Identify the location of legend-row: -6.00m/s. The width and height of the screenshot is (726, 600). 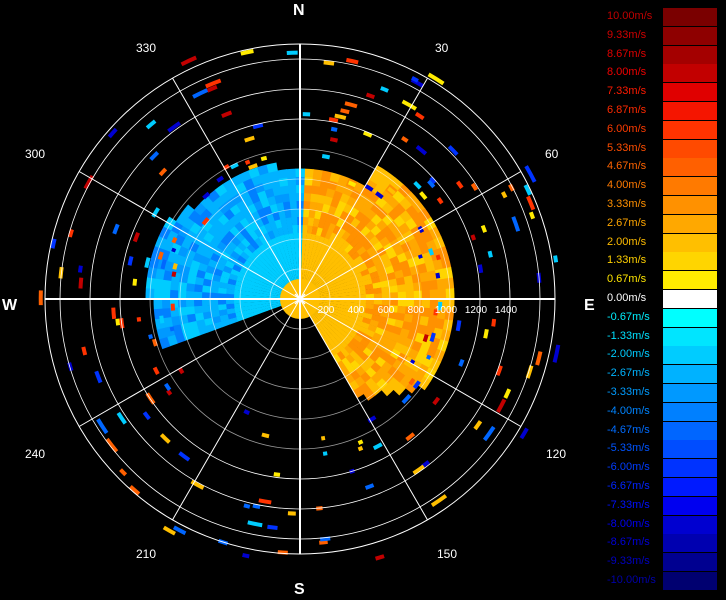
(661, 468).